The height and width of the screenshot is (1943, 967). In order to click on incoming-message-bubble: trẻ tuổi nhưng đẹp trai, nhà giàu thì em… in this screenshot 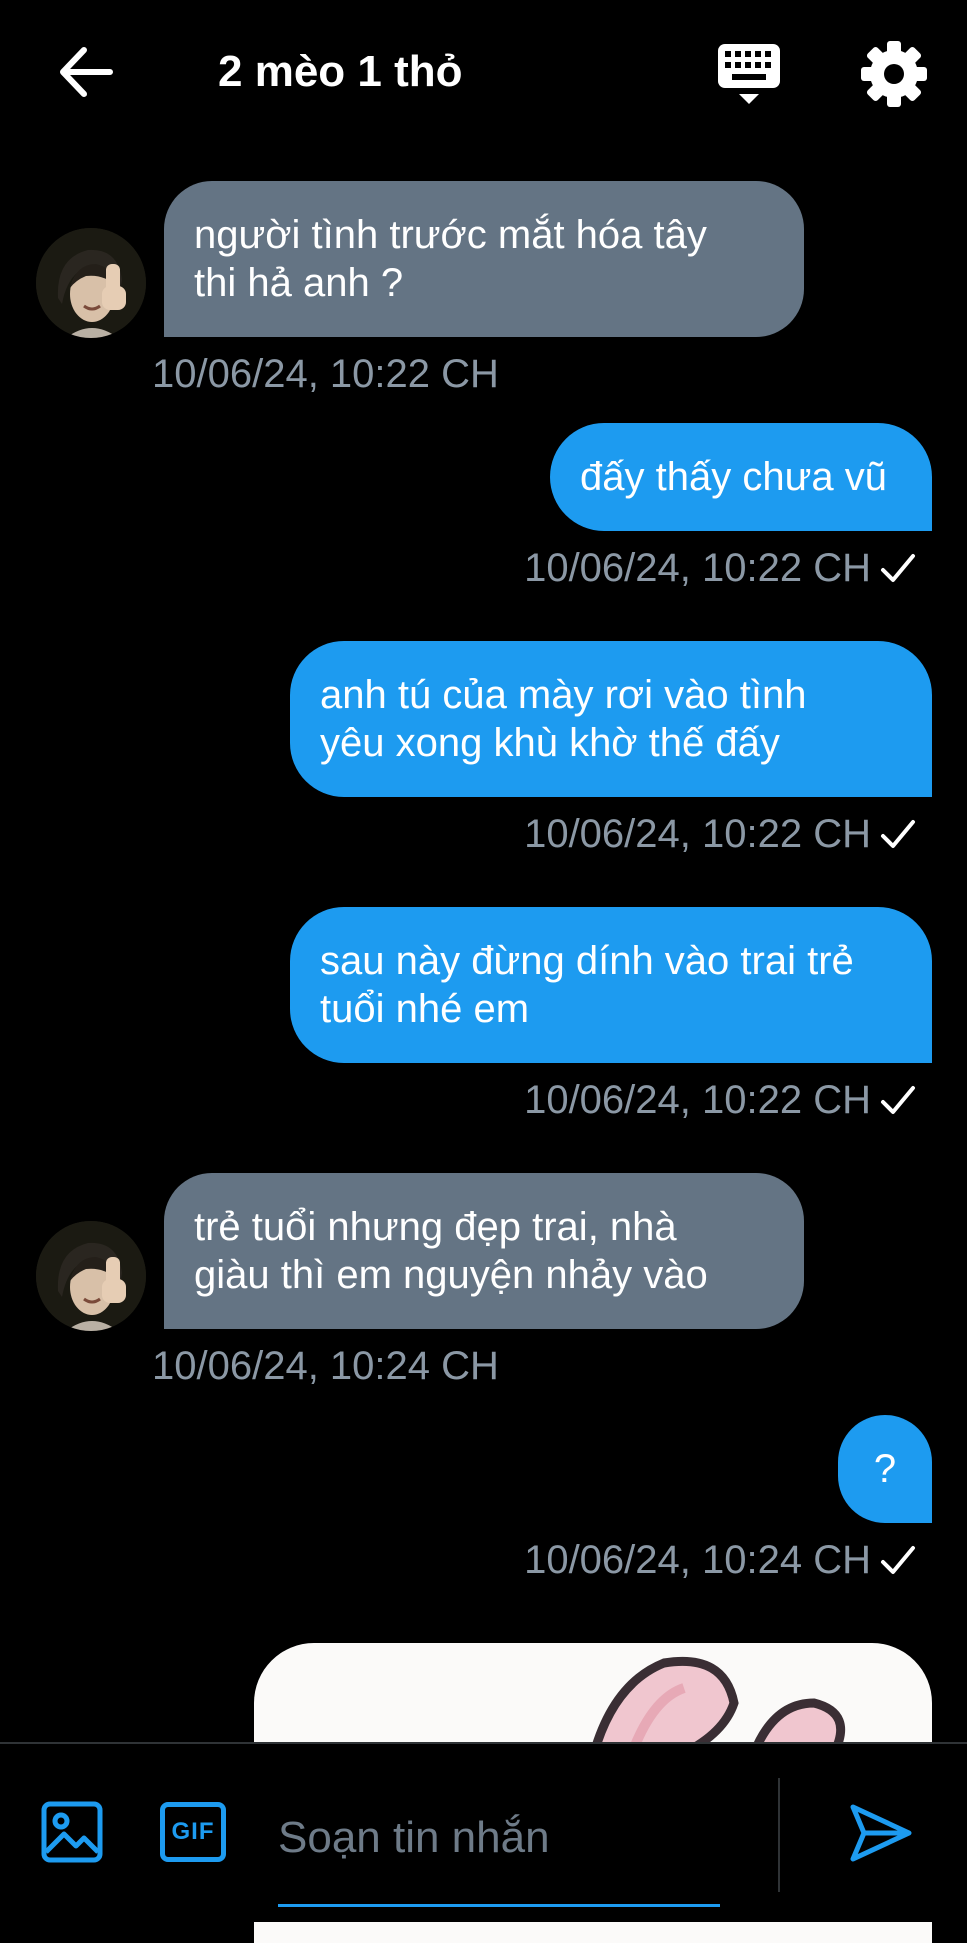, I will do `click(484, 1251)`.